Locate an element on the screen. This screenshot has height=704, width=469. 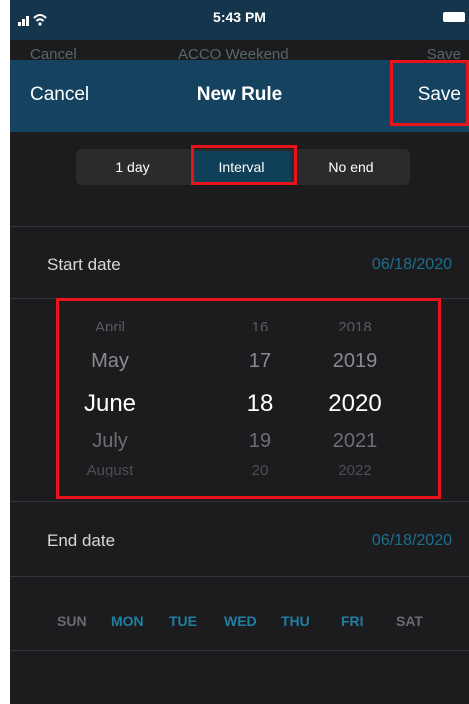
weekday-tue: TUE is located at coordinates (183, 621).